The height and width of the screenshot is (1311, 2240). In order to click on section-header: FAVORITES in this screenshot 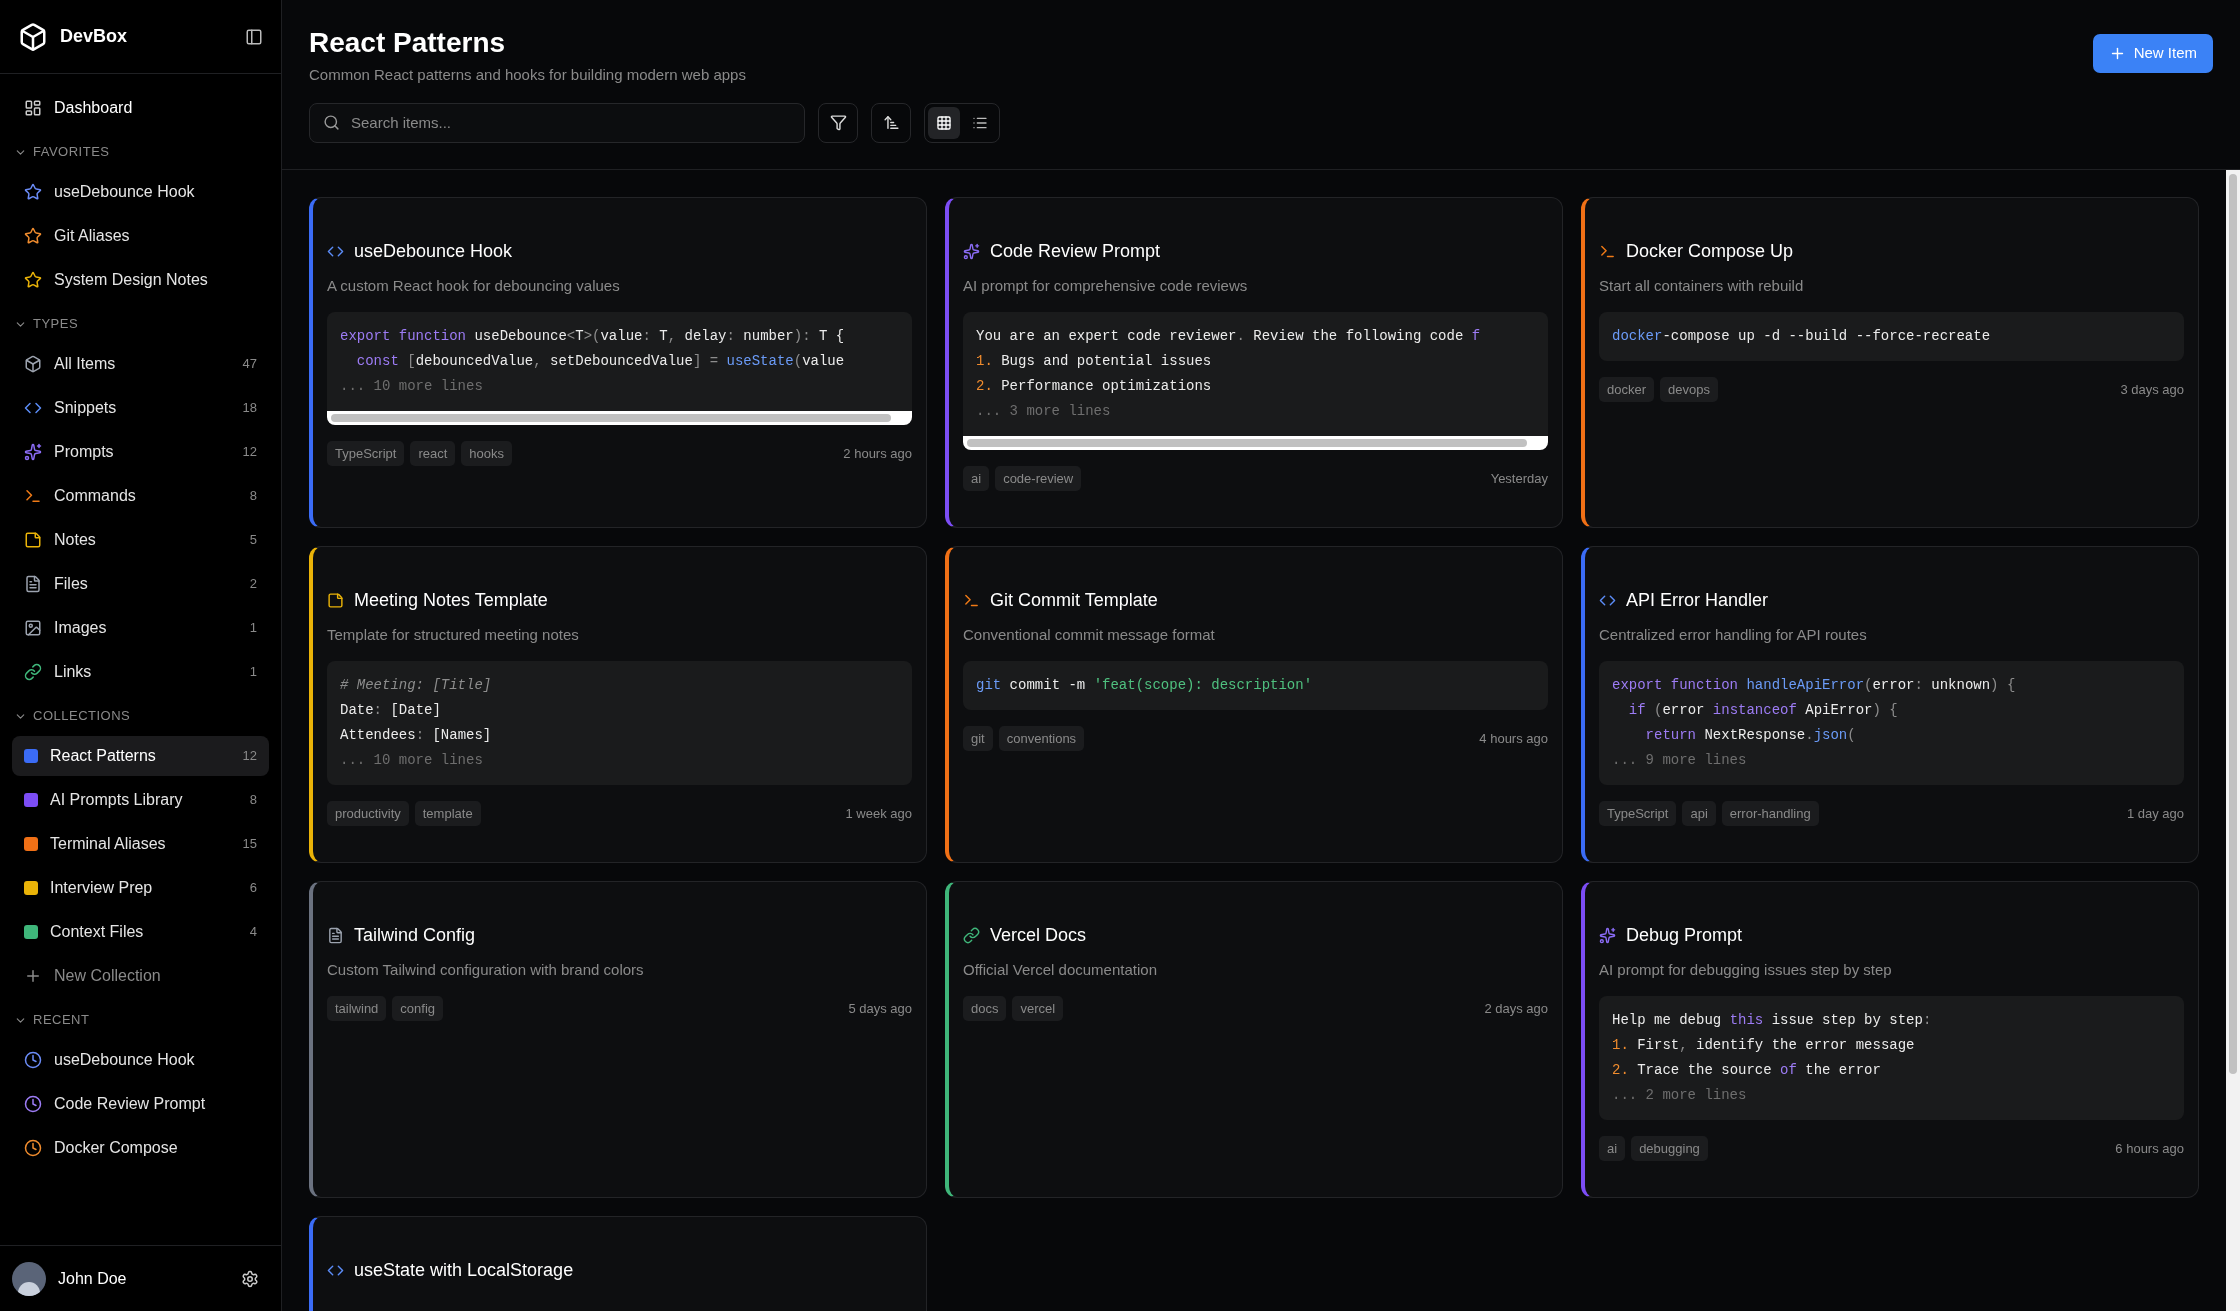, I will do `click(140, 152)`.